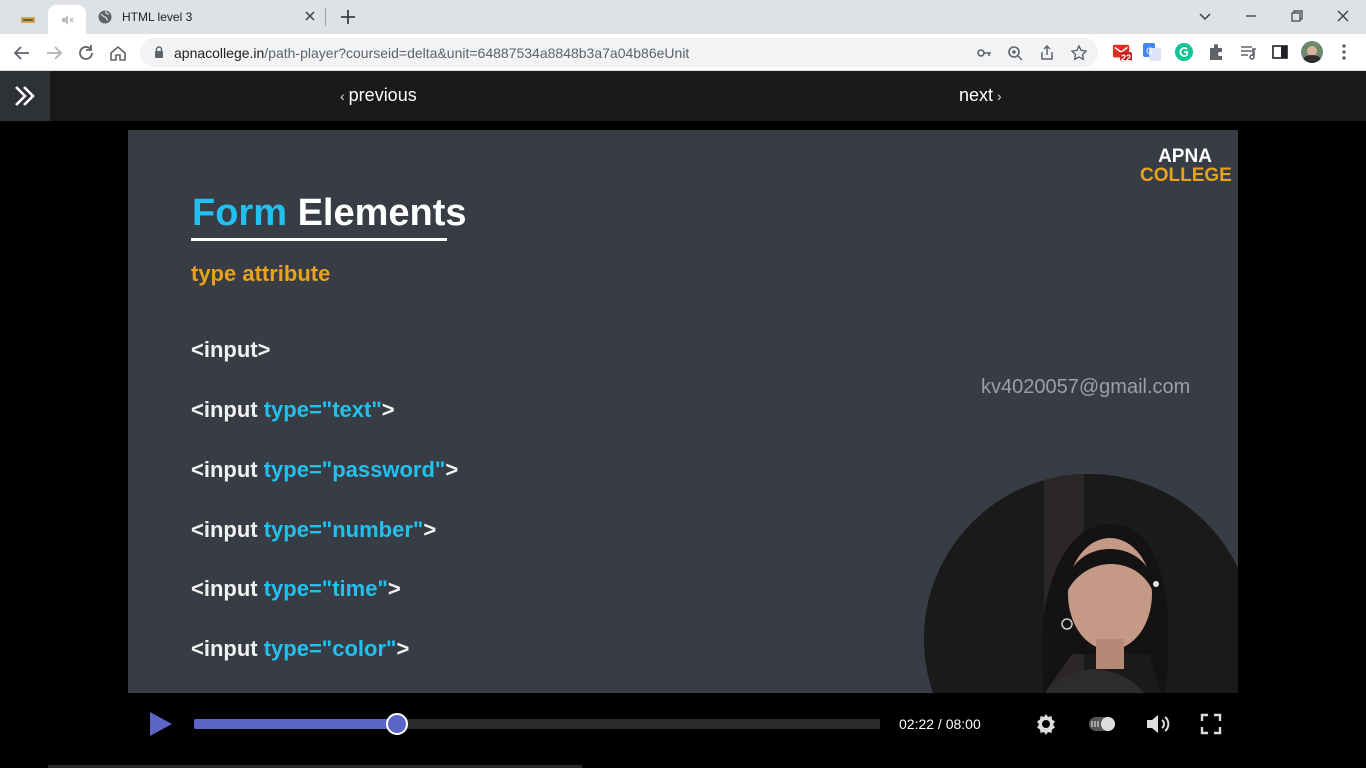  What do you see at coordinates (1086, 387) in the screenshot?
I see `email-watermark: kv4020057@gmail.com` at bounding box center [1086, 387].